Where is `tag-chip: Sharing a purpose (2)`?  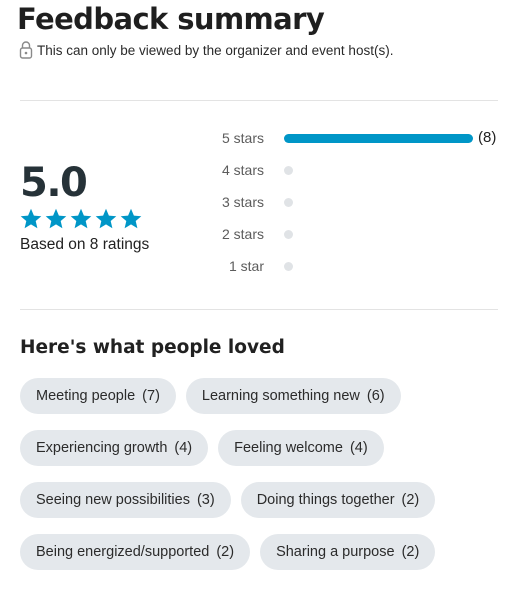
tag-chip: Sharing a purpose (2) is located at coordinates (348, 552).